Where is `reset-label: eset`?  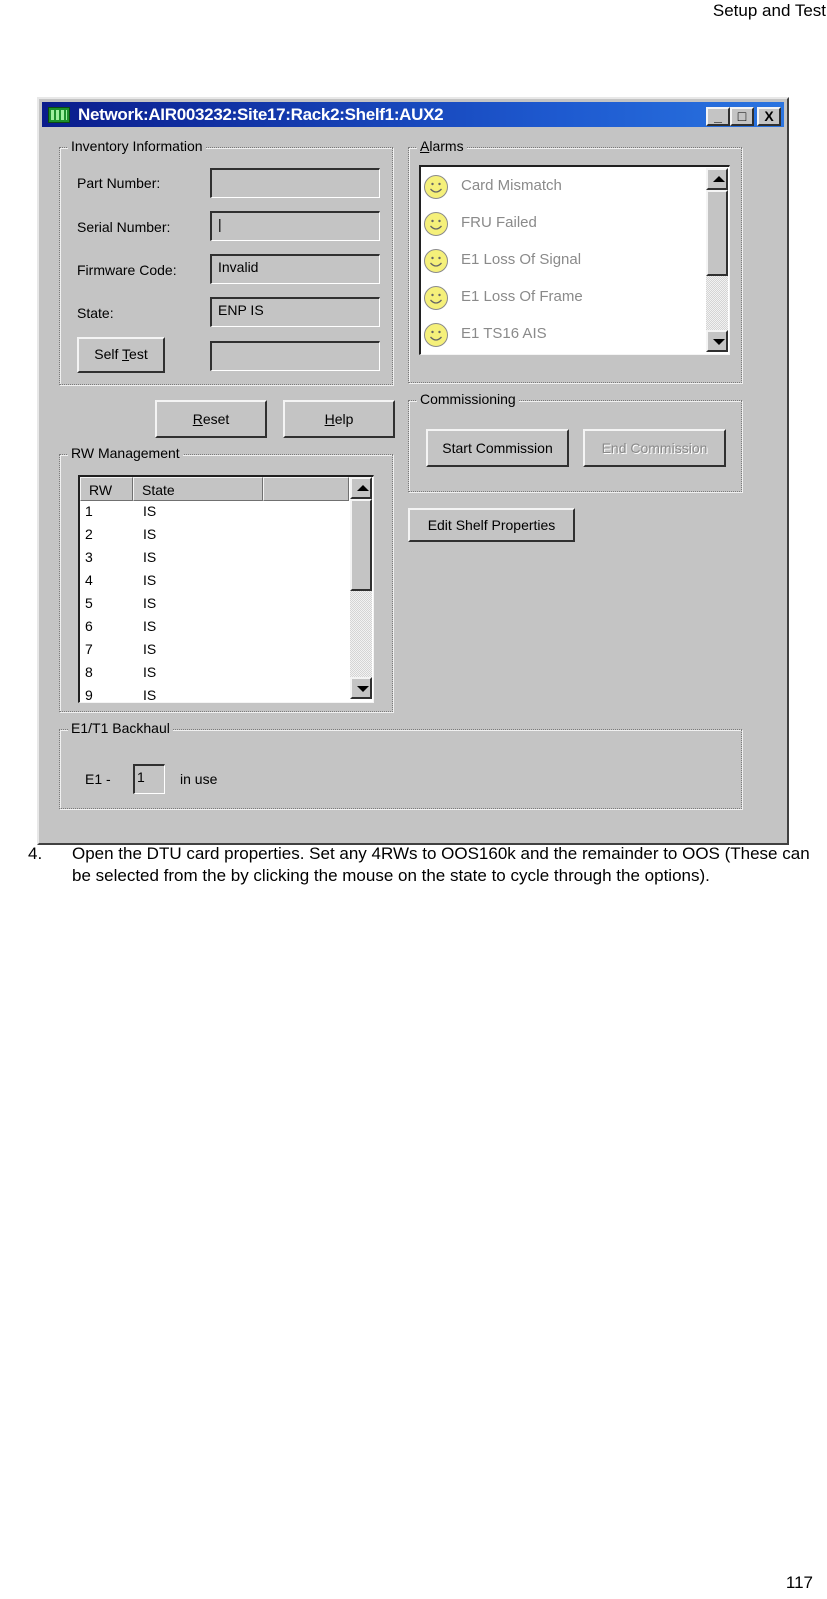
reset-label: eset is located at coordinates (216, 419).